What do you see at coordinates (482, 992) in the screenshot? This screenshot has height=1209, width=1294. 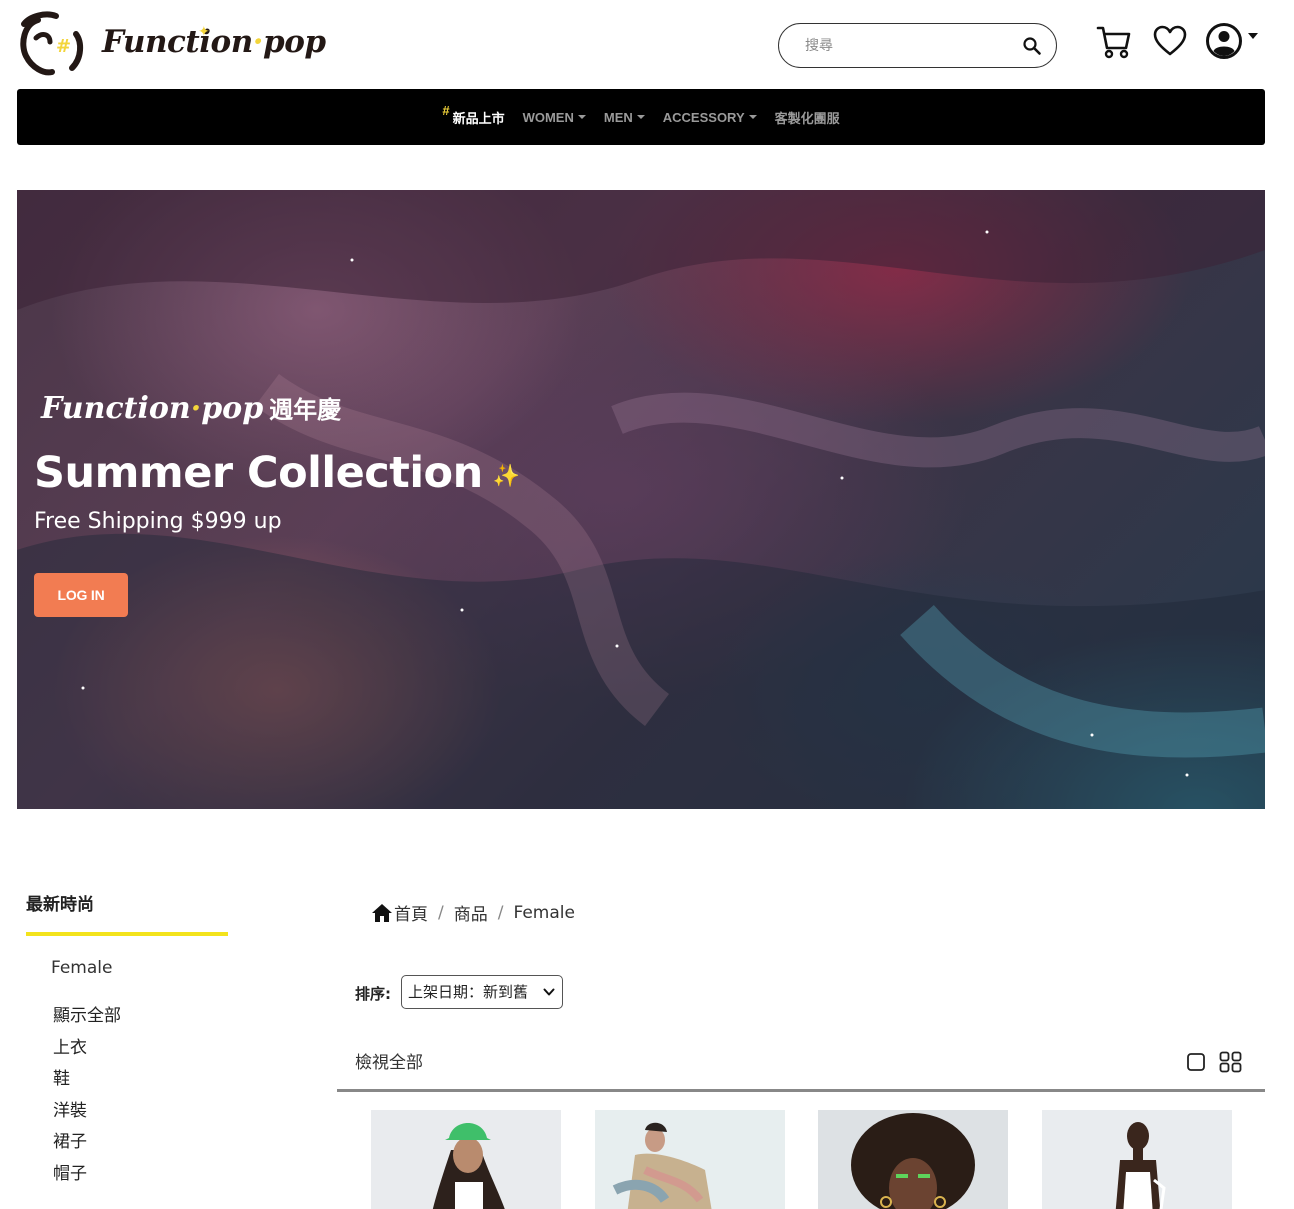 I see `sort-select: 上架日期：新到舊` at bounding box center [482, 992].